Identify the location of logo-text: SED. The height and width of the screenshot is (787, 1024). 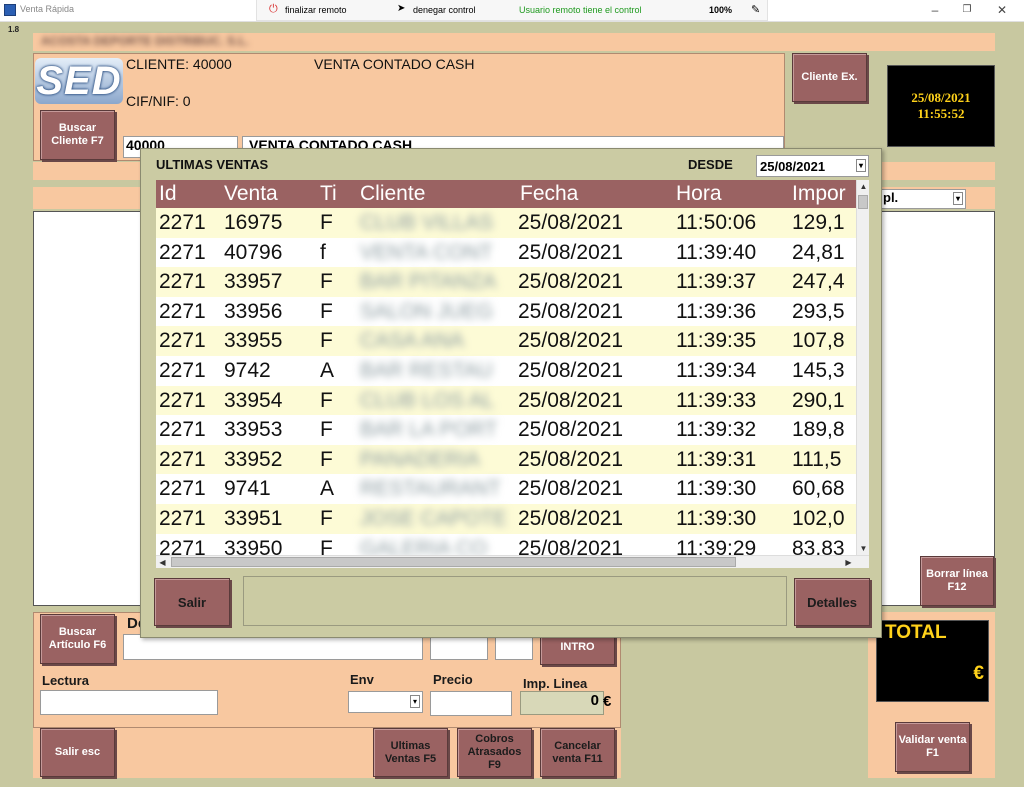
(79, 80).